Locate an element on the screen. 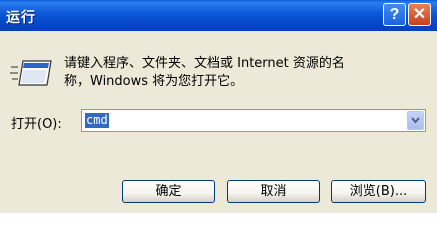 The width and height of the screenshot is (437, 240). title-bar: 运行 ? ✕ is located at coordinates (218, 15).